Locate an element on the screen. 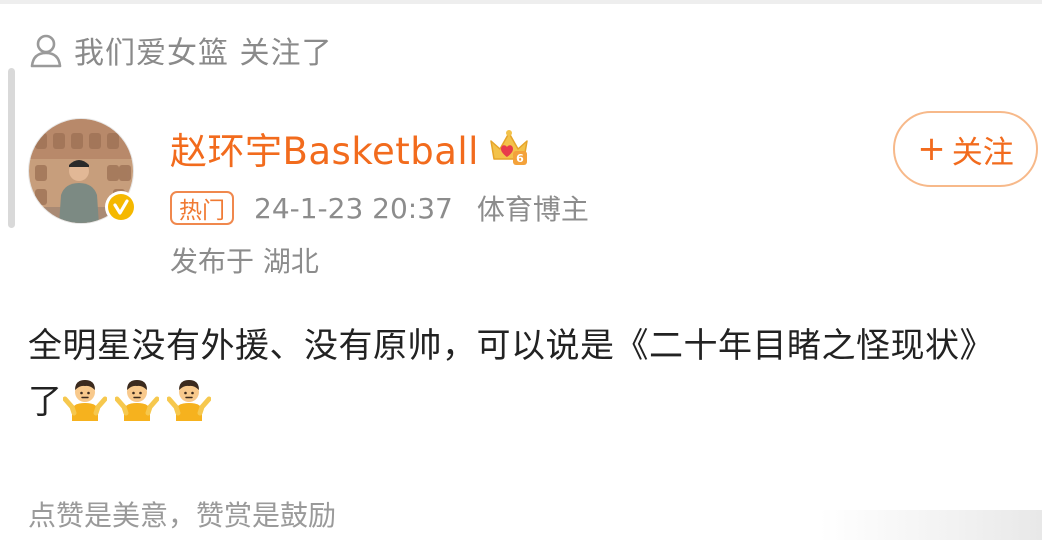 This screenshot has height=555, width=1042. hot-tag: 热门 is located at coordinates (202, 208).